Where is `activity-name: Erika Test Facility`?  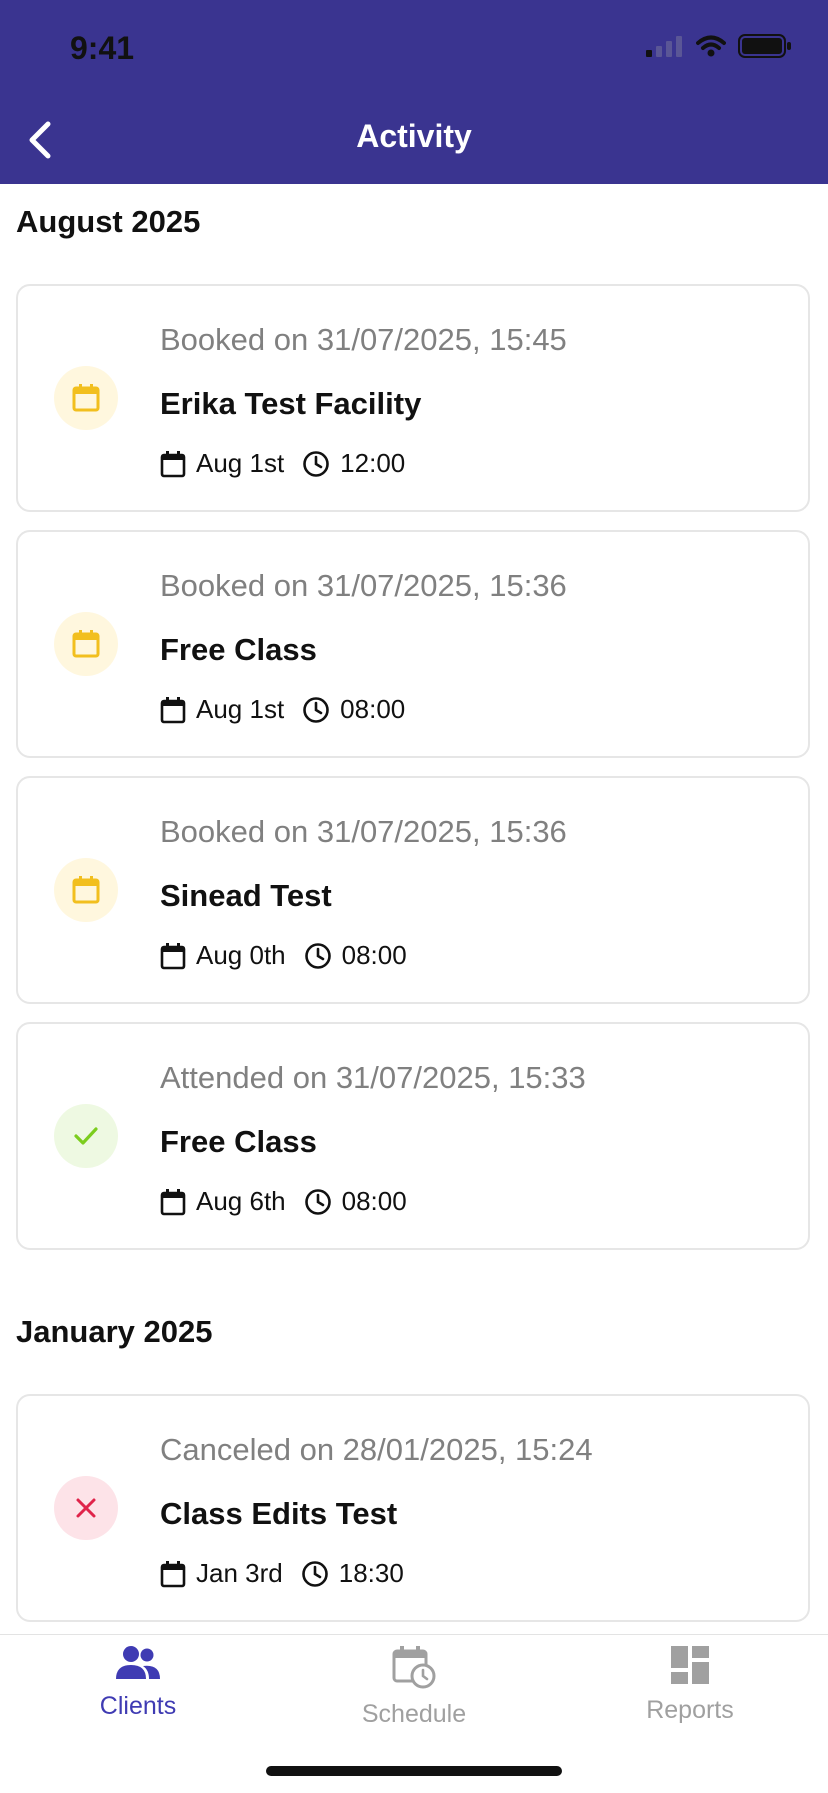
activity-name: Erika Test Facility is located at coordinates (291, 403).